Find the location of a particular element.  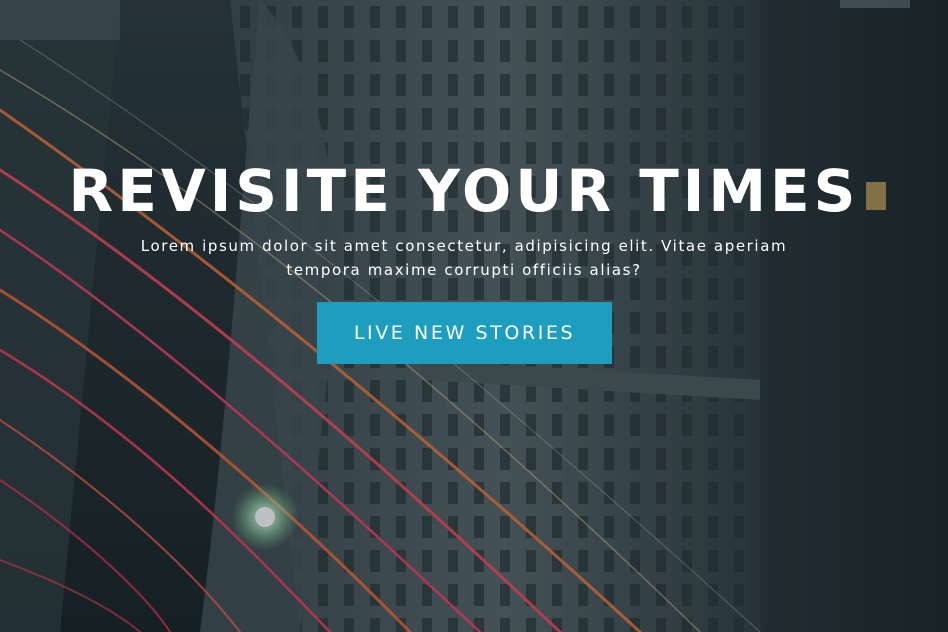

hero-title: REVISITE YOUR TIMES is located at coordinates (464, 191).